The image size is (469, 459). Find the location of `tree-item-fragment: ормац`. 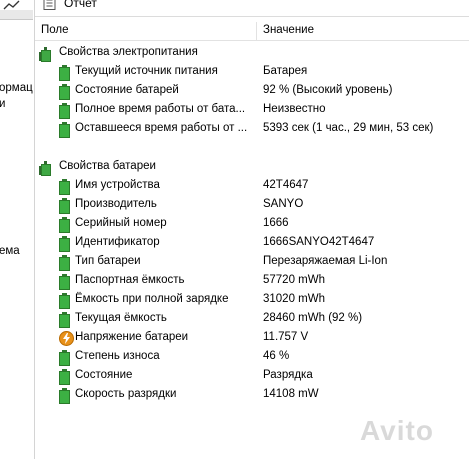

tree-item-fragment: ормац is located at coordinates (16, 88).